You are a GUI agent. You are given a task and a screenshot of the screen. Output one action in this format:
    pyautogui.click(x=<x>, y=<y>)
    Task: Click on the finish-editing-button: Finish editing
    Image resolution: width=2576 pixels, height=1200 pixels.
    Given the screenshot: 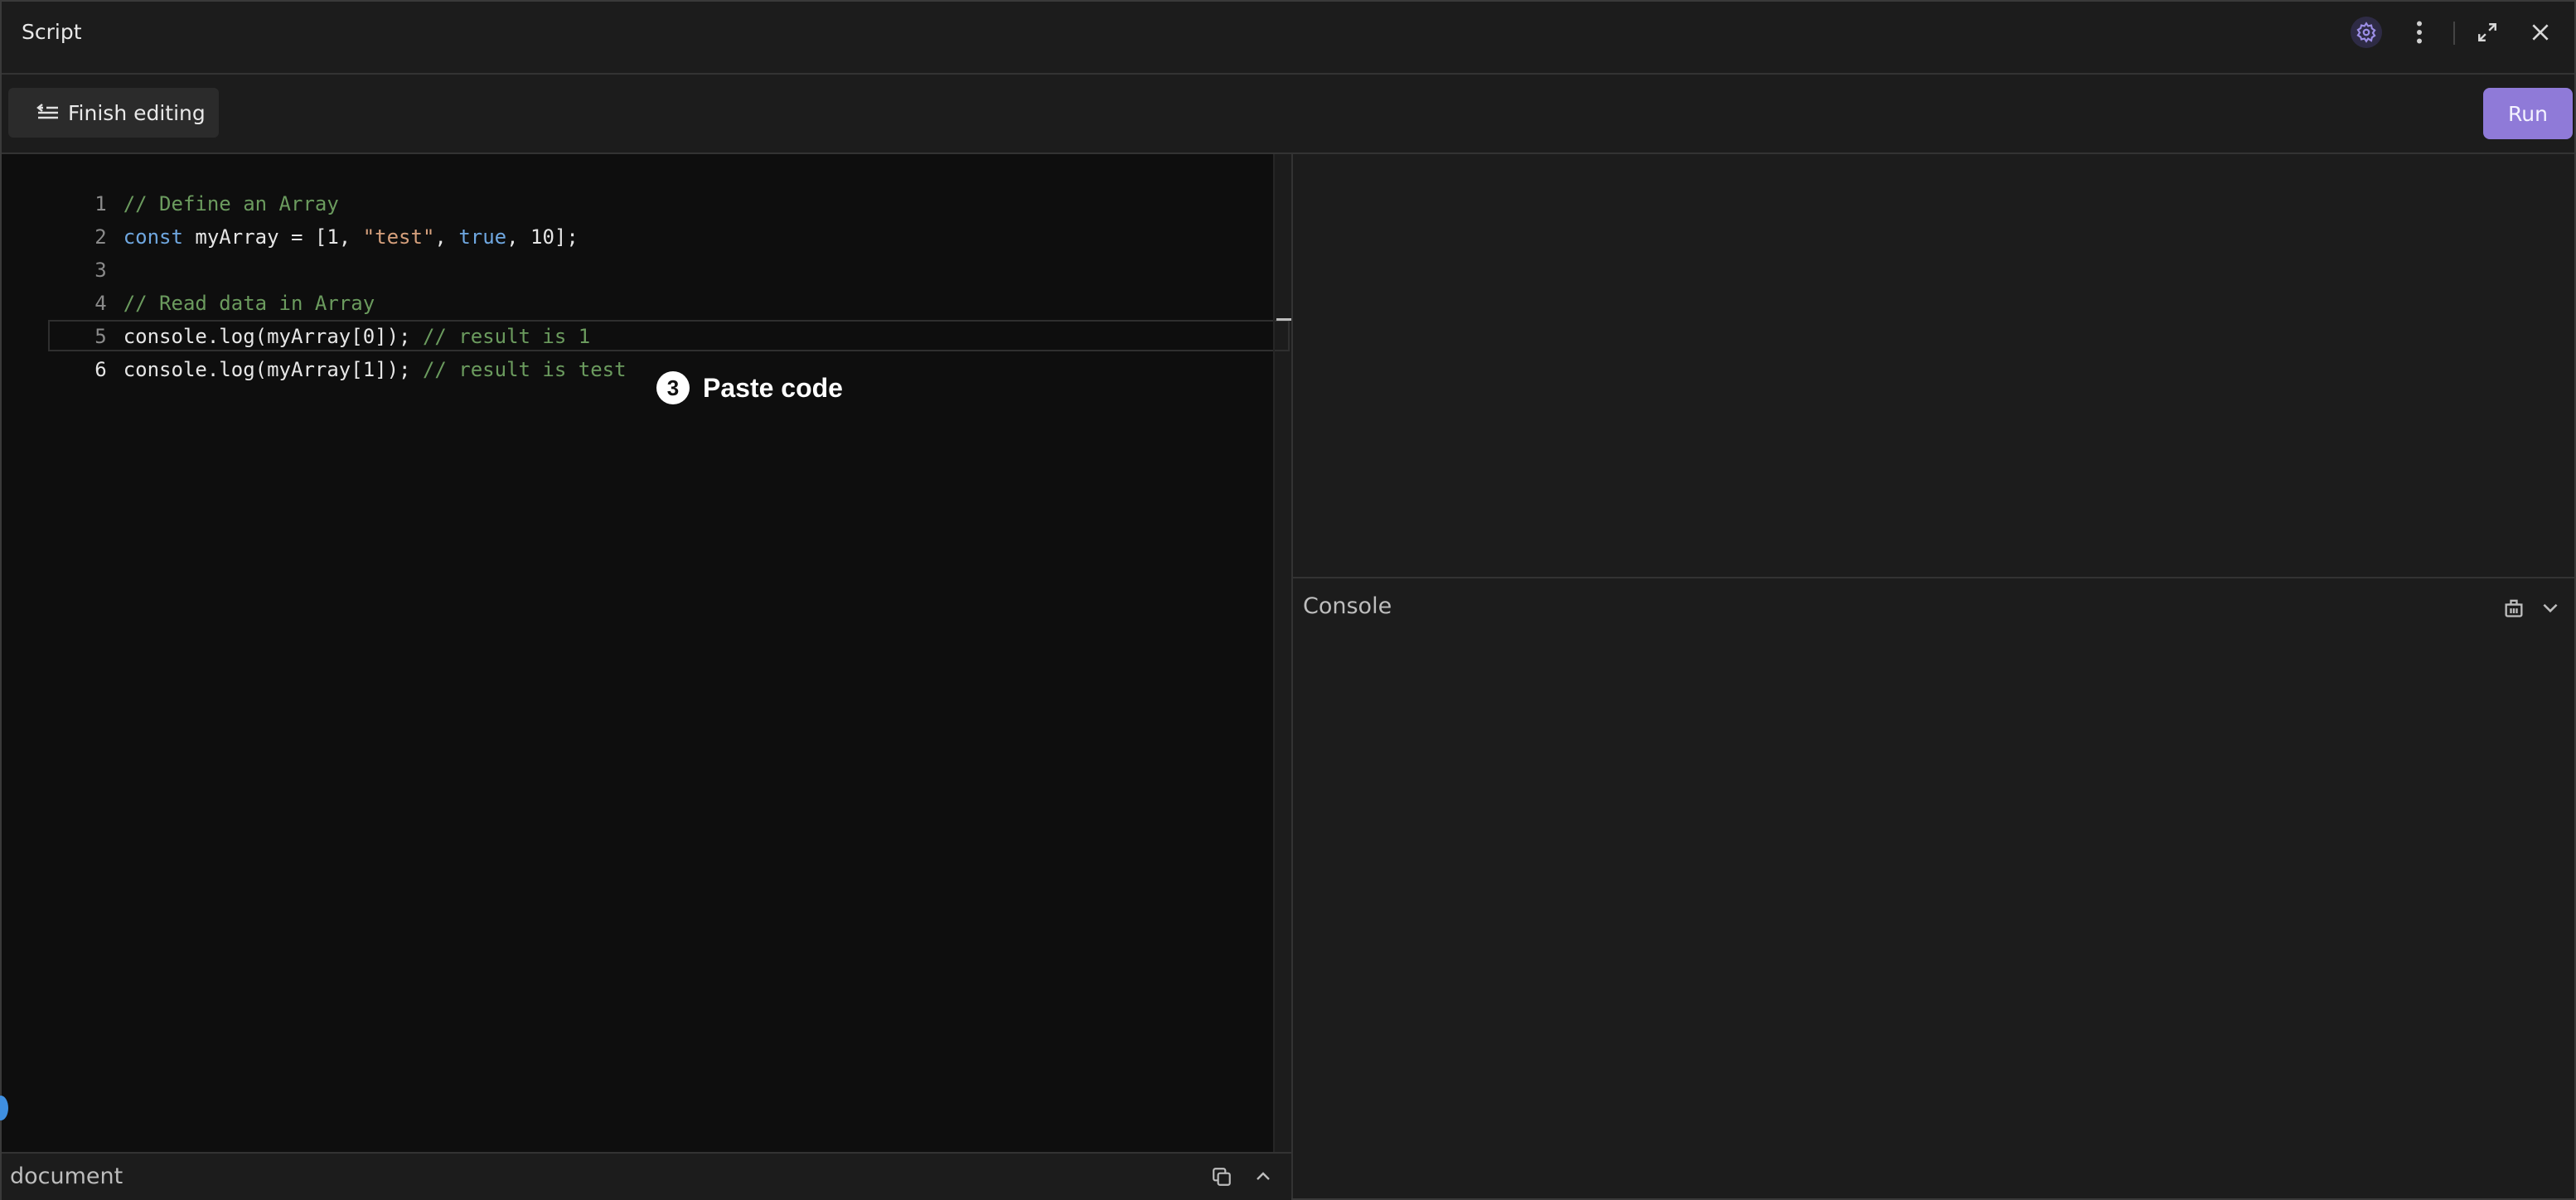 What is the action you would take?
    pyautogui.click(x=113, y=113)
    